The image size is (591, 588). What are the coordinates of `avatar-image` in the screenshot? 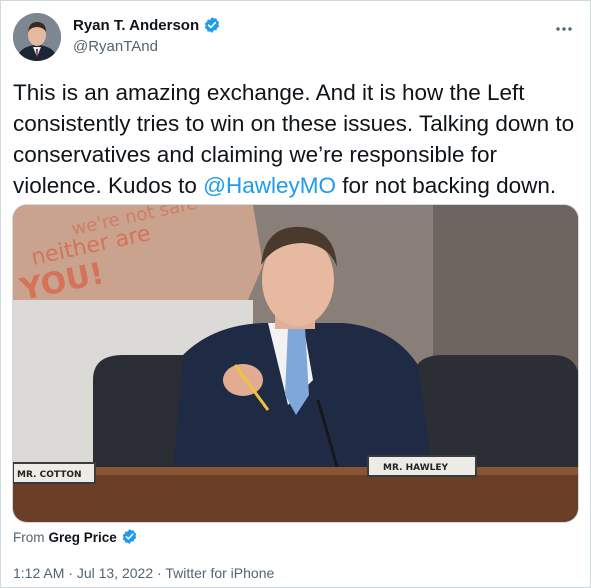 It's located at (37, 37).